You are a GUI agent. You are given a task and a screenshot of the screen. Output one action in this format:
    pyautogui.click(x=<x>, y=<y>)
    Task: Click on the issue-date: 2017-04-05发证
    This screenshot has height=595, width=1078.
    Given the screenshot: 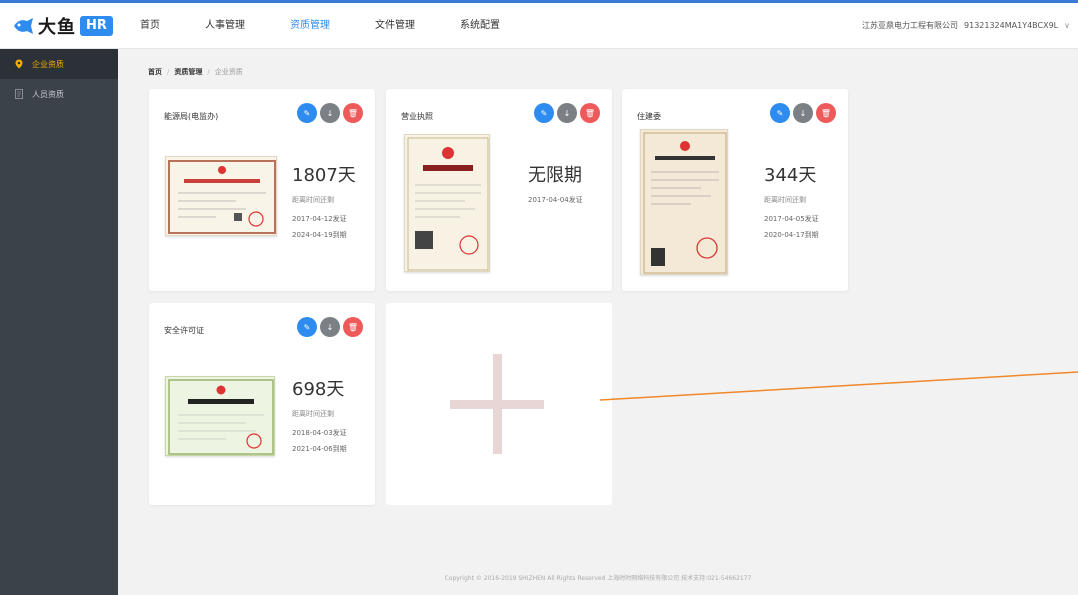 What is the action you would take?
    pyautogui.click(x=791, y=219)
    